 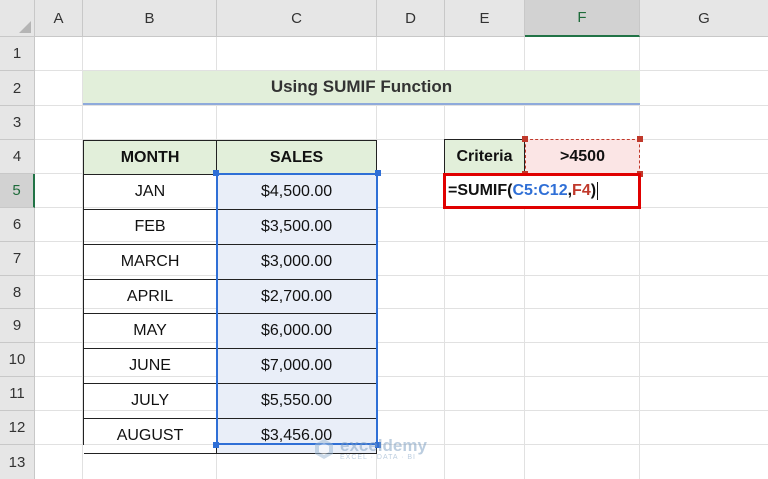 I want to click on active-cell-e5: =SUMIF(C5:C12, F4), so click(x=542, y=191).